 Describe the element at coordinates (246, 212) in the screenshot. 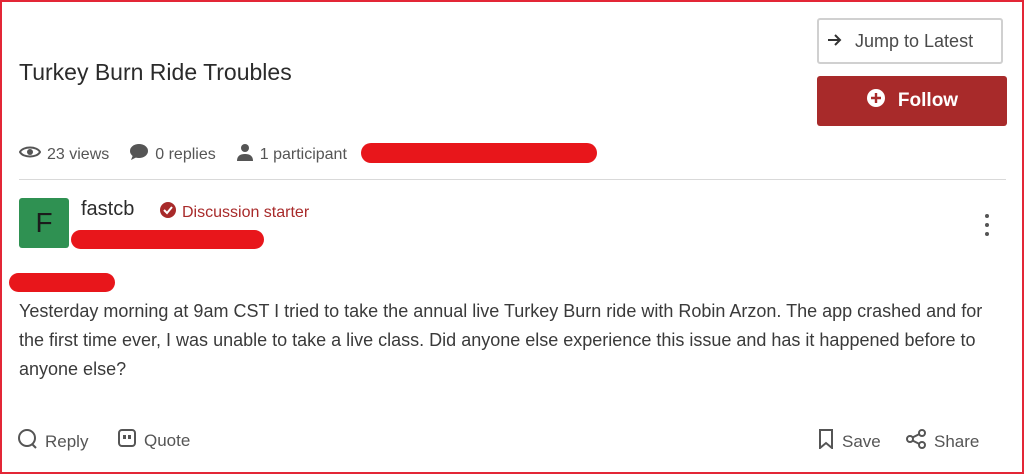

I see `badge-label: Discussion starter` at that location.